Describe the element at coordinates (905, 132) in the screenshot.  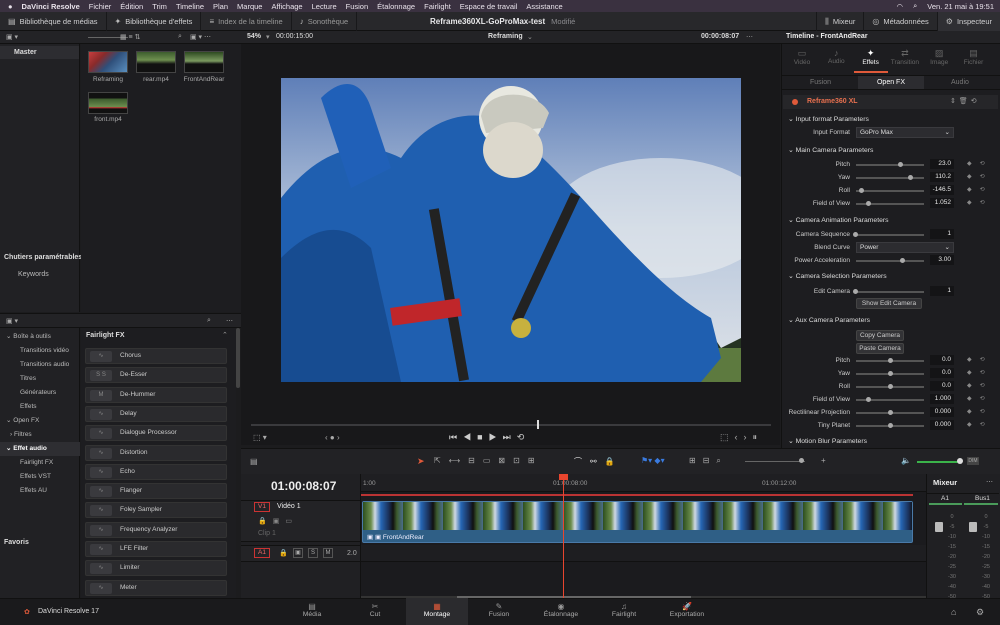
I see `input-format-dropdown: GoPro Max ⌄` at that location.